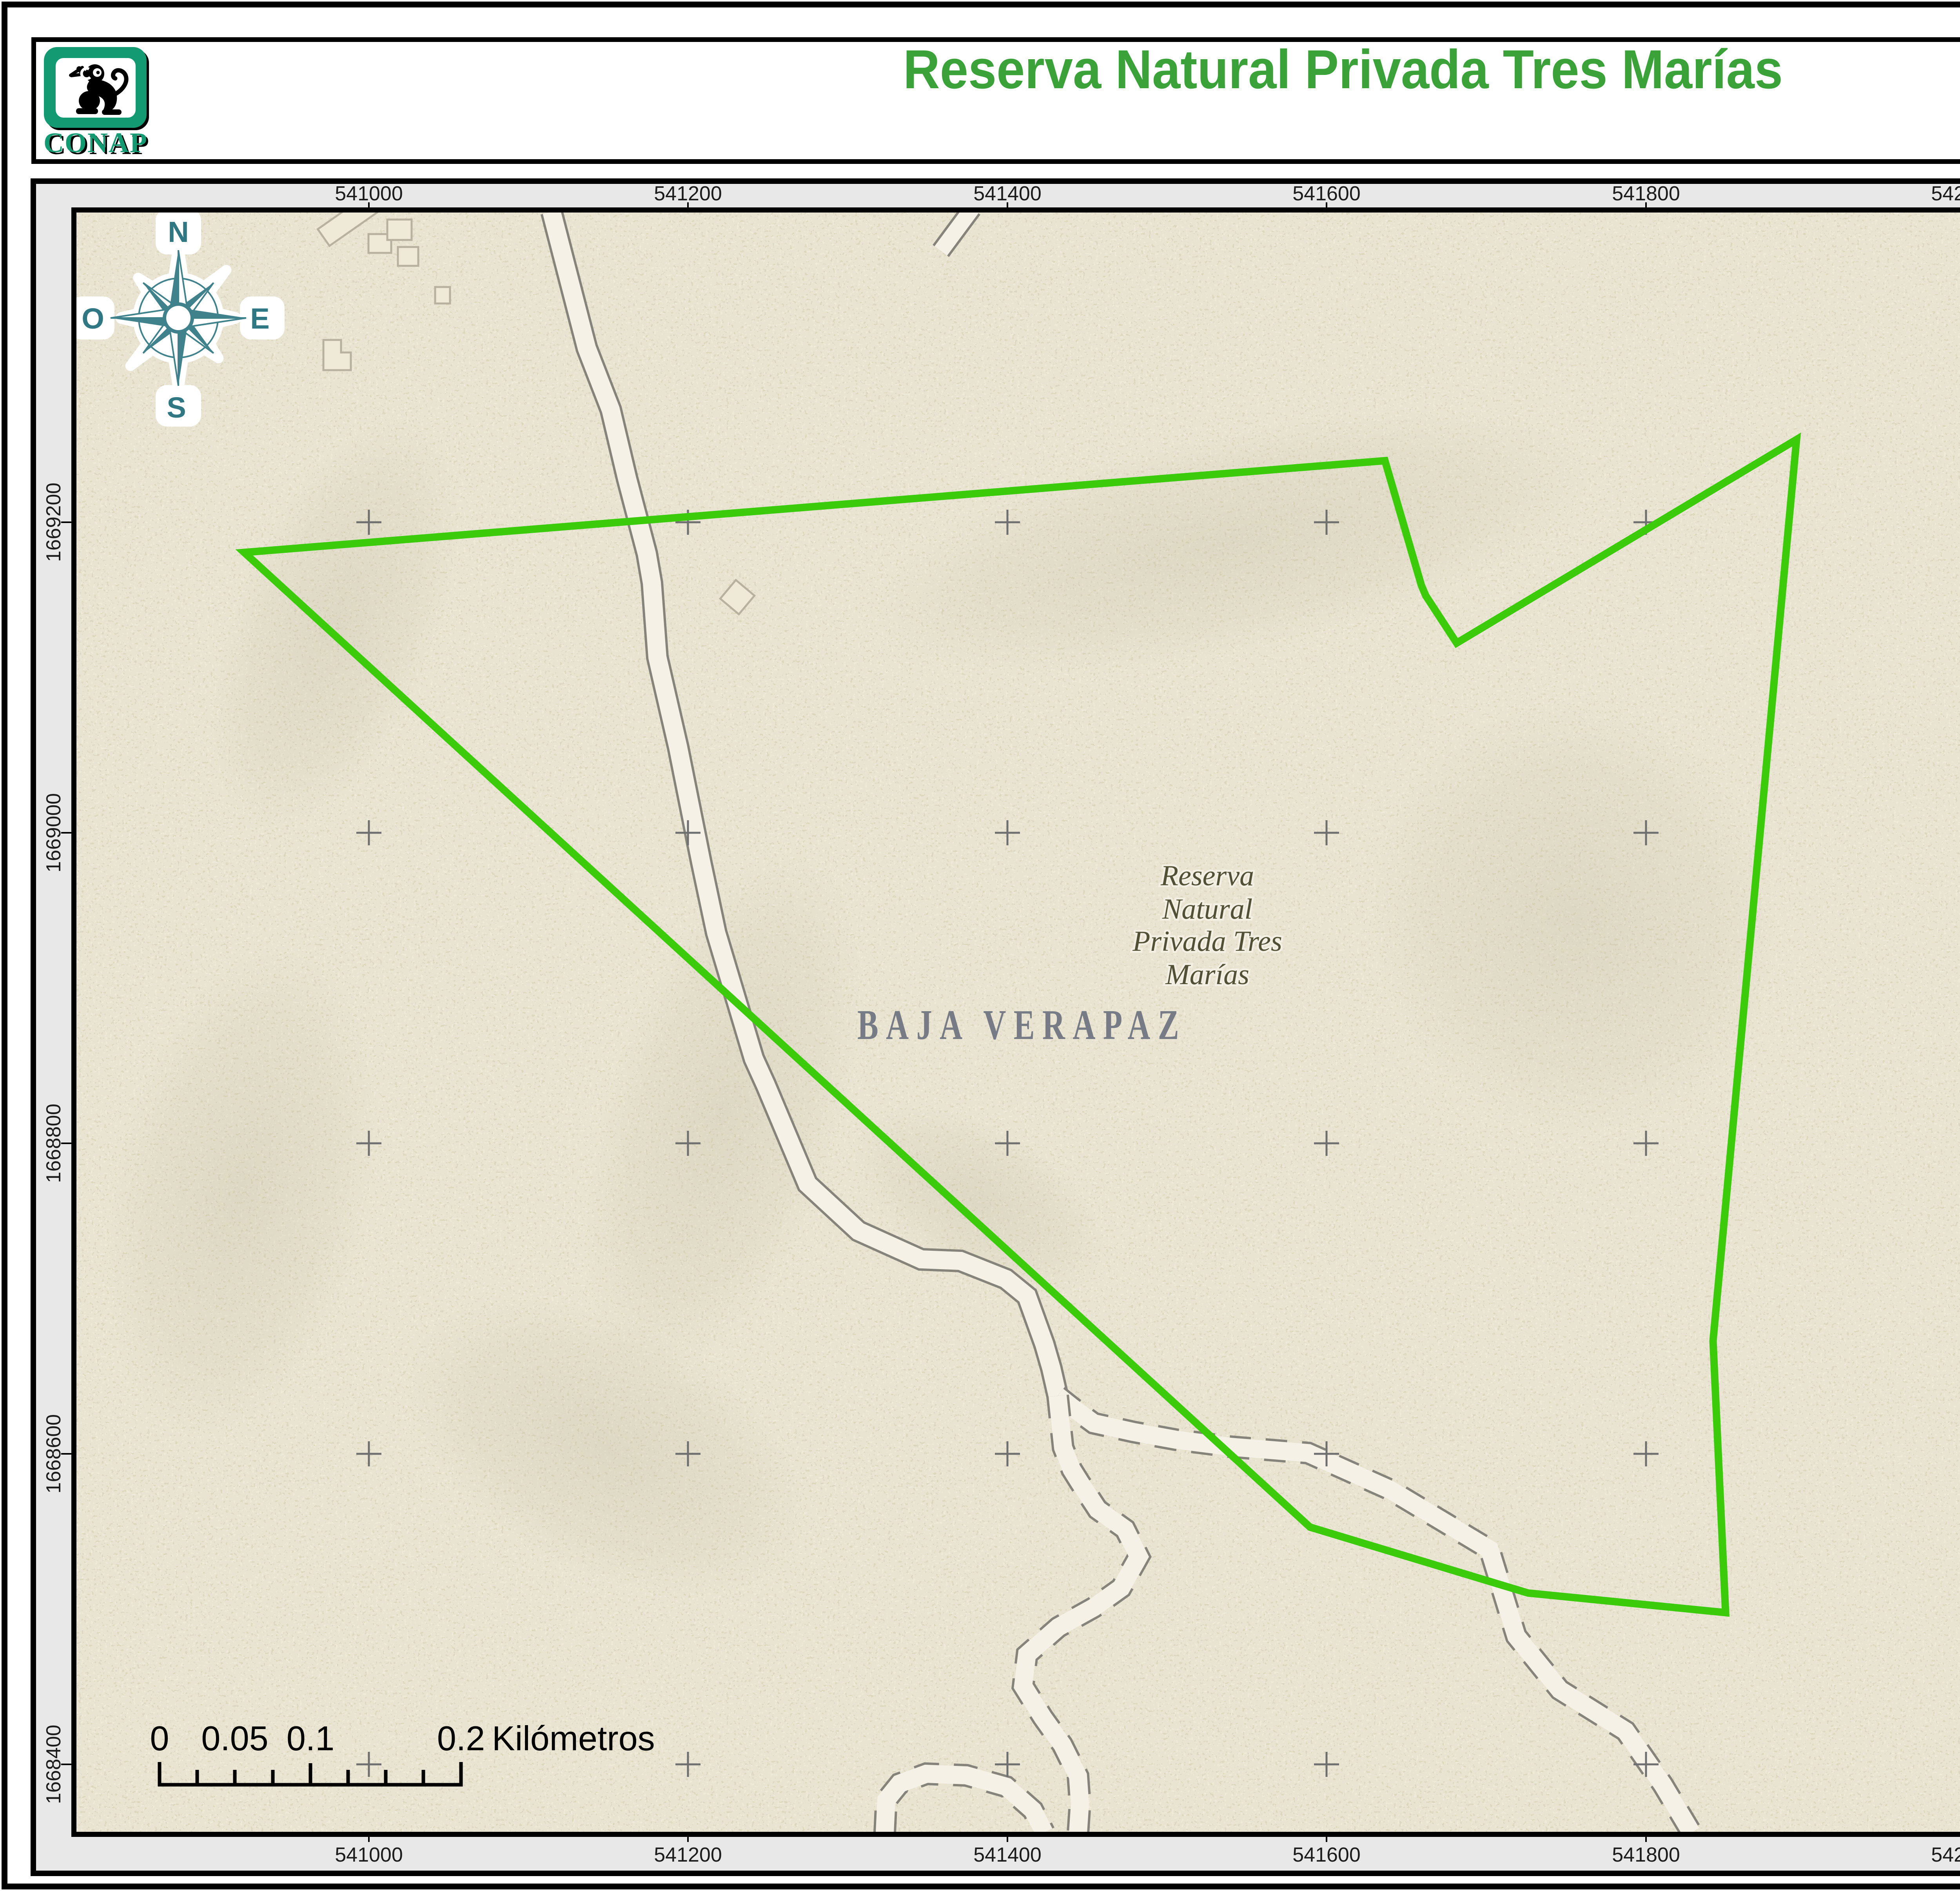 The width and height of the screenshot is (1960, 1891). What do you see at coordinates (234, 1739) in the screenshot?
I see `svg-text: 0.05` at bounding box center [234, 1739].